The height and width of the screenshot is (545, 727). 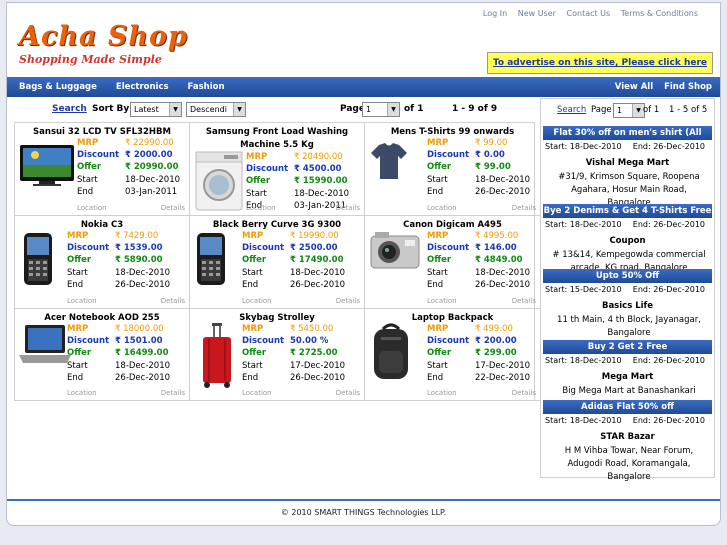 What do you see at coordinates (627, 306) in the screenshot?
I see `offer-shop: Basics Life` at bounding box center [627, 306].